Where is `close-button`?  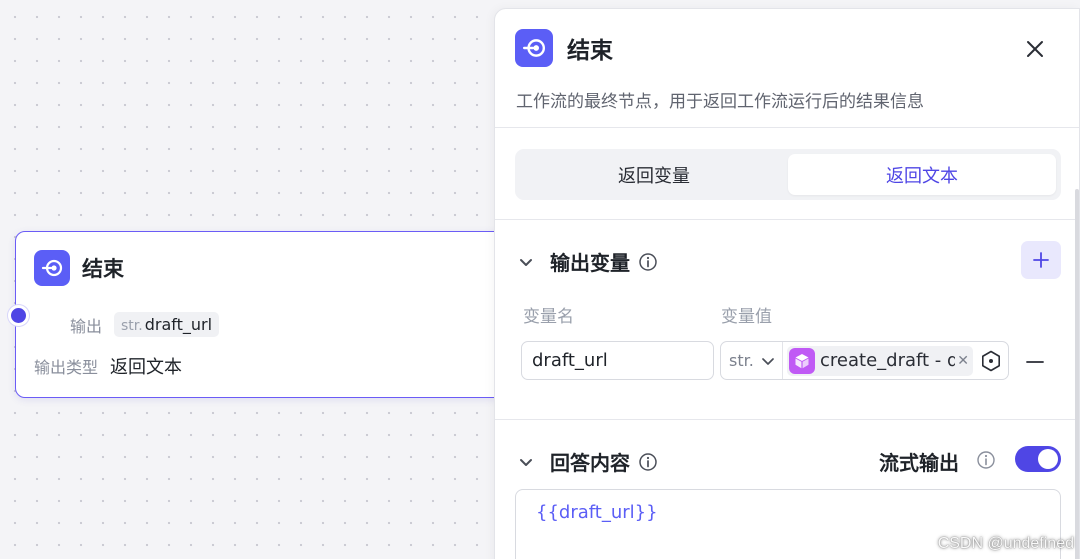 close-button is located at coordinates (1035, 49).